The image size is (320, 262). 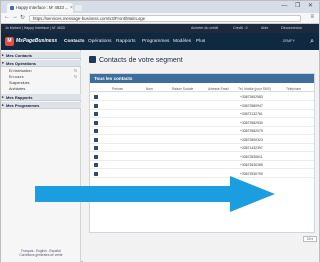 I want to click on table-row: +33671432397, so click(x=202, y=148).